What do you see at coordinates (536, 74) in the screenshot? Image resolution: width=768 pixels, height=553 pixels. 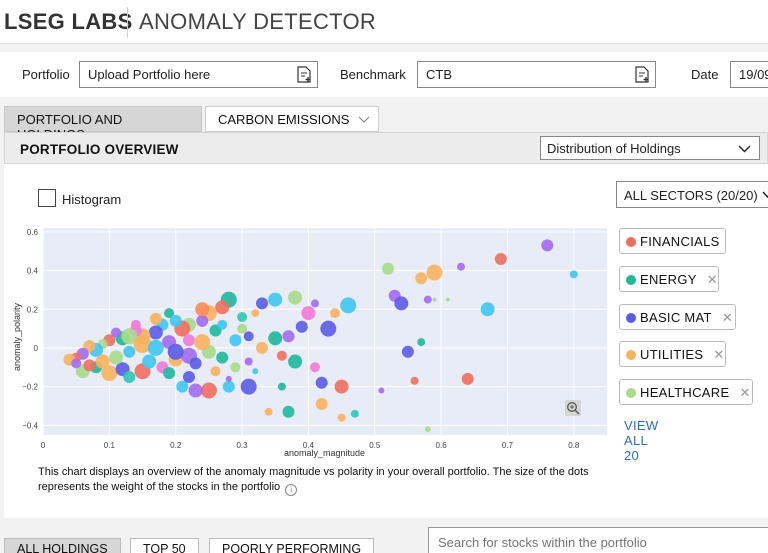 I see `benchmark-input: CTB` at bounding box center [536, 74].